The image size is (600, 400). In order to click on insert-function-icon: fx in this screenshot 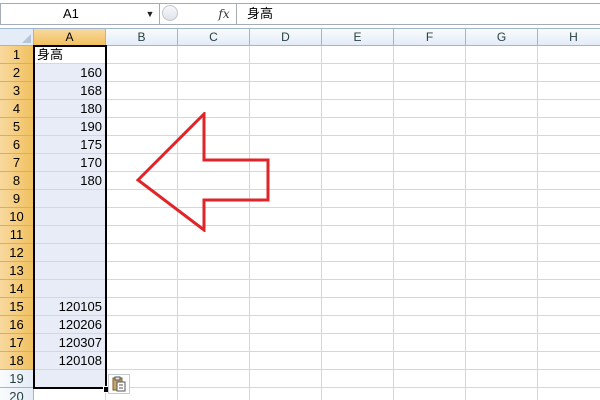, I will do `click(224, 14)`.